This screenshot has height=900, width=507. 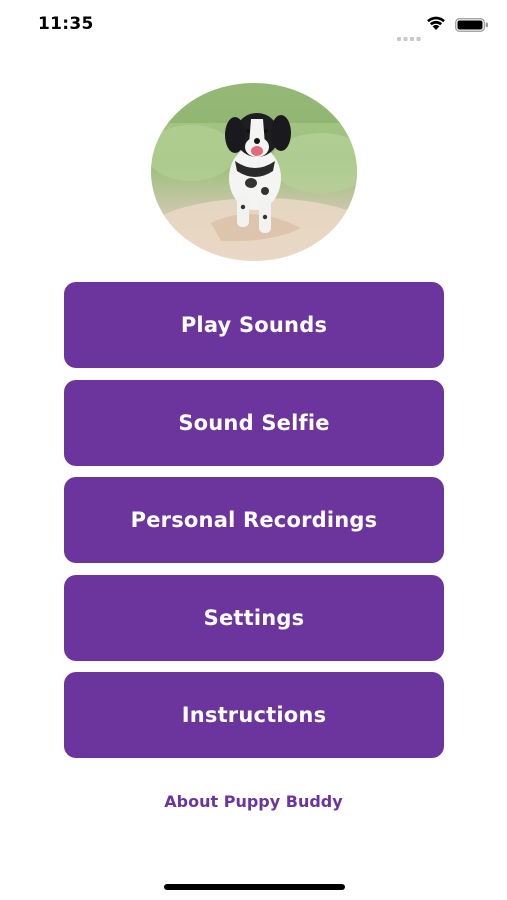 What do you see at coordinates (253, 26) in the screenshot?
I see `status-bar: 11:35` at bounding box center [253, 26].